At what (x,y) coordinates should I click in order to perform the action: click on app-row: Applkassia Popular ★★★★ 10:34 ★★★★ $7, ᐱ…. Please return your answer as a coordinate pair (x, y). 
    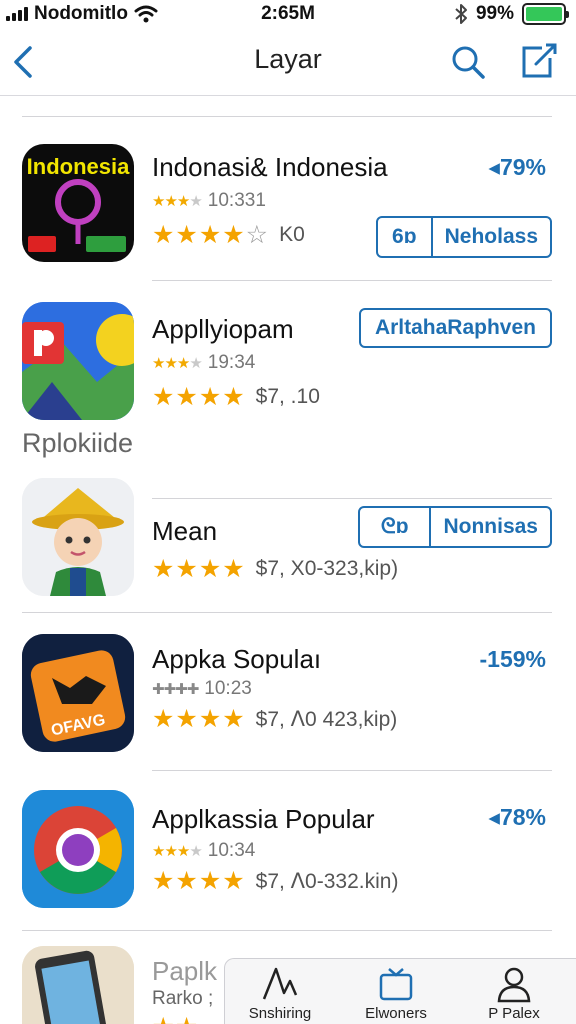
    Looking at the image, I should click on (288, 855).